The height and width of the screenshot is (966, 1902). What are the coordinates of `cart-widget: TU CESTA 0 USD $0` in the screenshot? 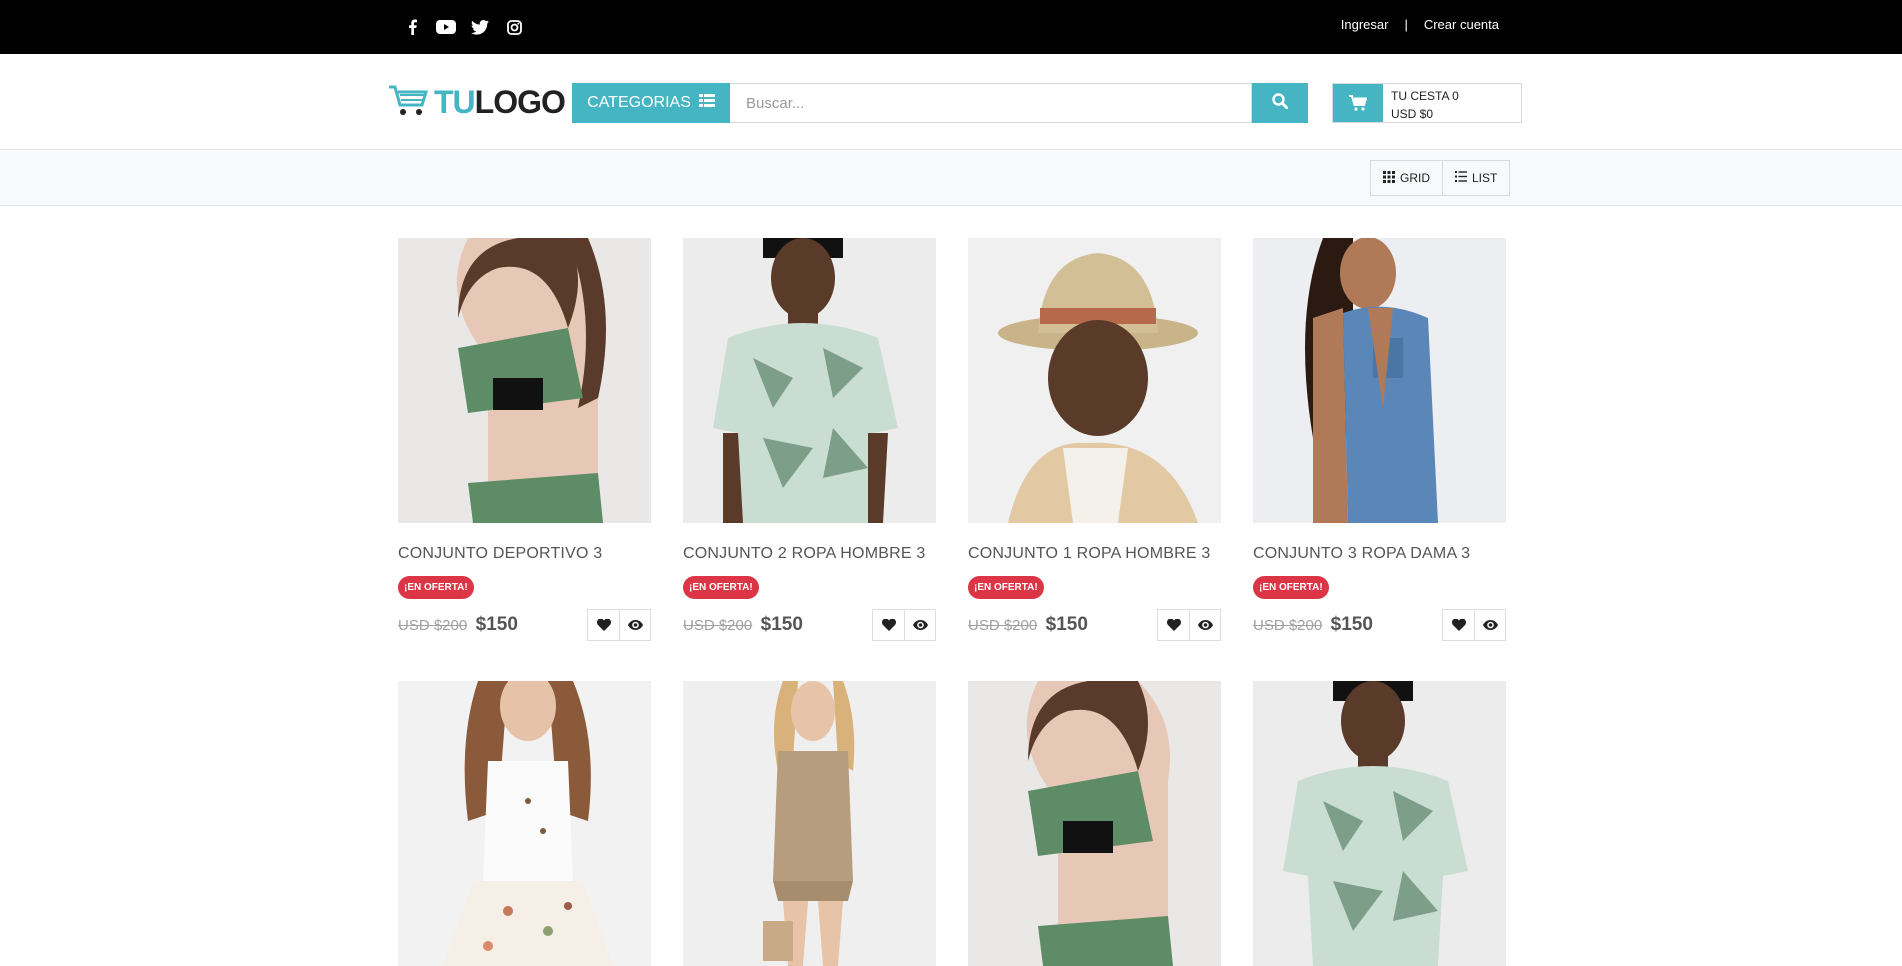 It's located at (1427, 103).